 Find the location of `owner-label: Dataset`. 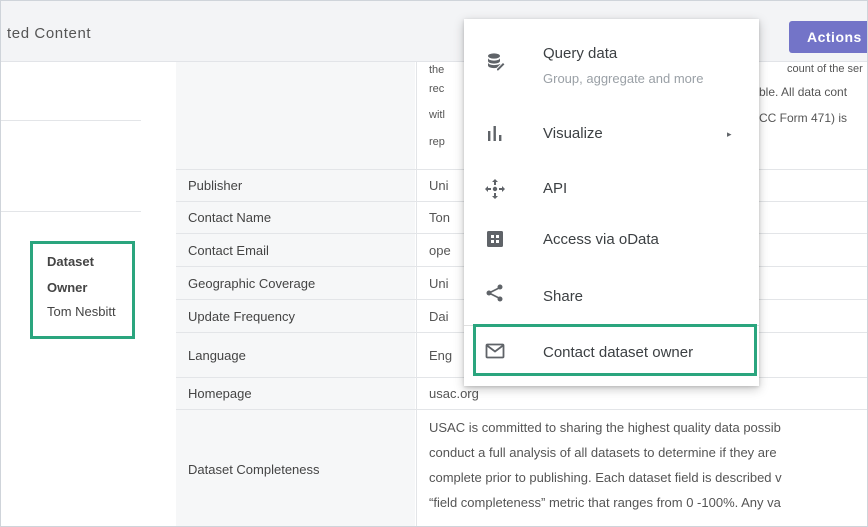

owner-label: Dataset is located at coordinates (70, 261).